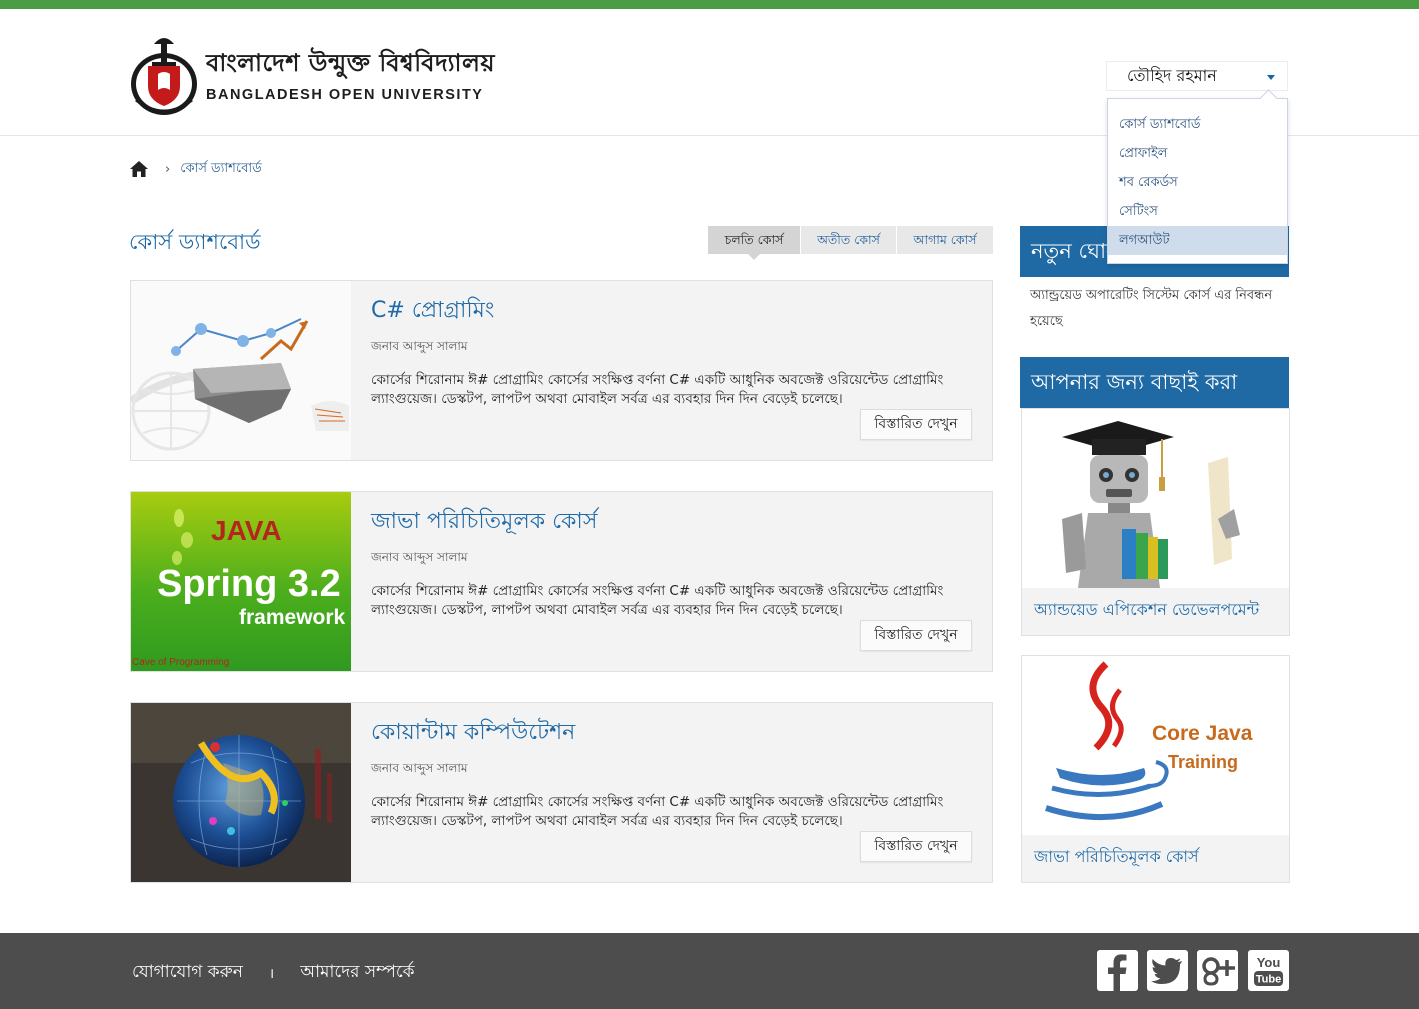 This screenshot has width=1419, height=1009. Describe the element at coordinates (1155, 611) in the screenshot. I see `recommended-course-title: অ্যান্ডয়েড এপিকেশন ডেভেলপমেন্ট` at that location.